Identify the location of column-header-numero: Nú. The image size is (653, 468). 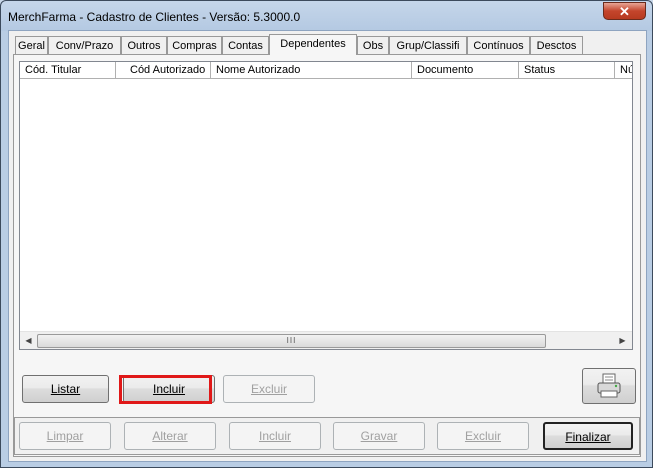
(623, 70).